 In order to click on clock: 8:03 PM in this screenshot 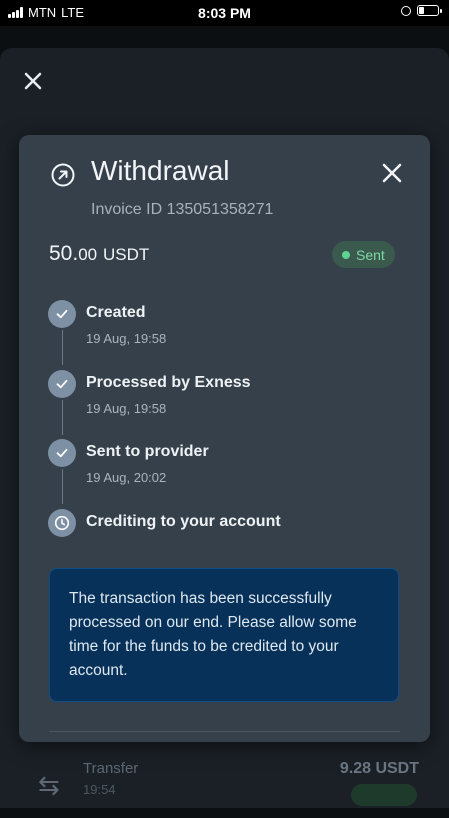, I will do `click(224, 13)`.